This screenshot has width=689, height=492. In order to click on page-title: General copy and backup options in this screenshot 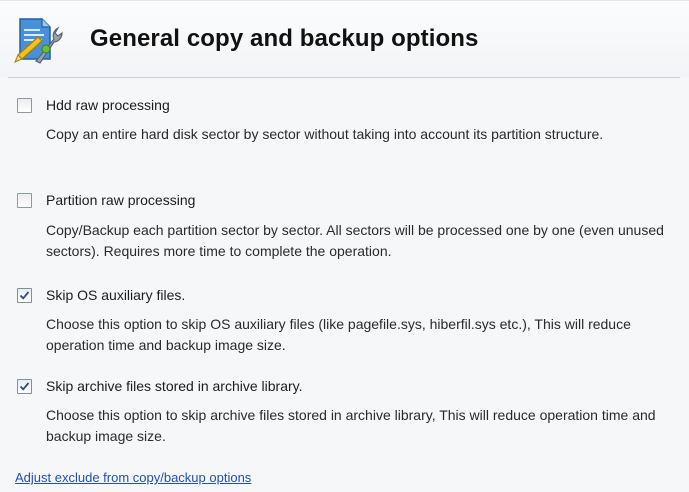, I will do `click(284, 38)`.